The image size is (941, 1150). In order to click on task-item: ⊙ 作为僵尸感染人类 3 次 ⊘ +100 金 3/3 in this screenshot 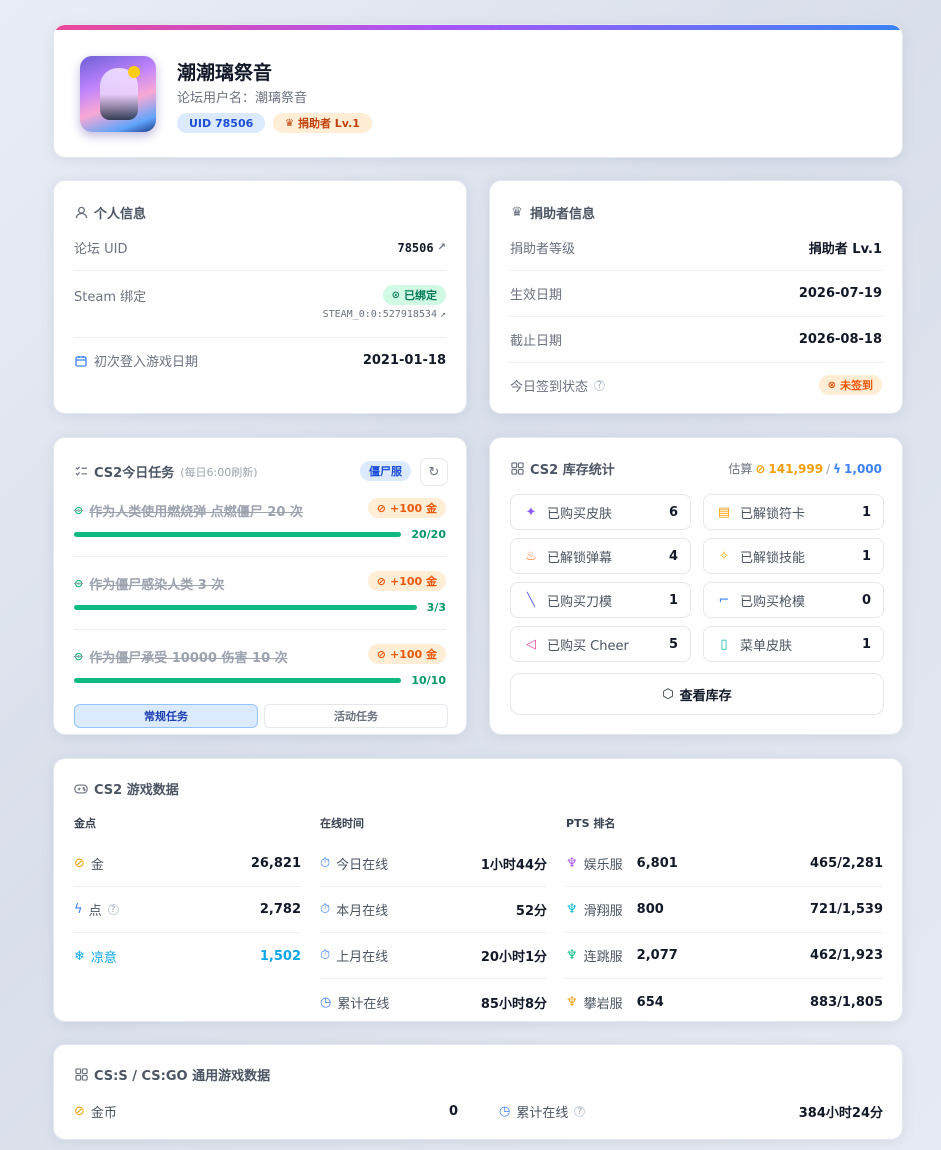, I will do `click(260, 602)`.